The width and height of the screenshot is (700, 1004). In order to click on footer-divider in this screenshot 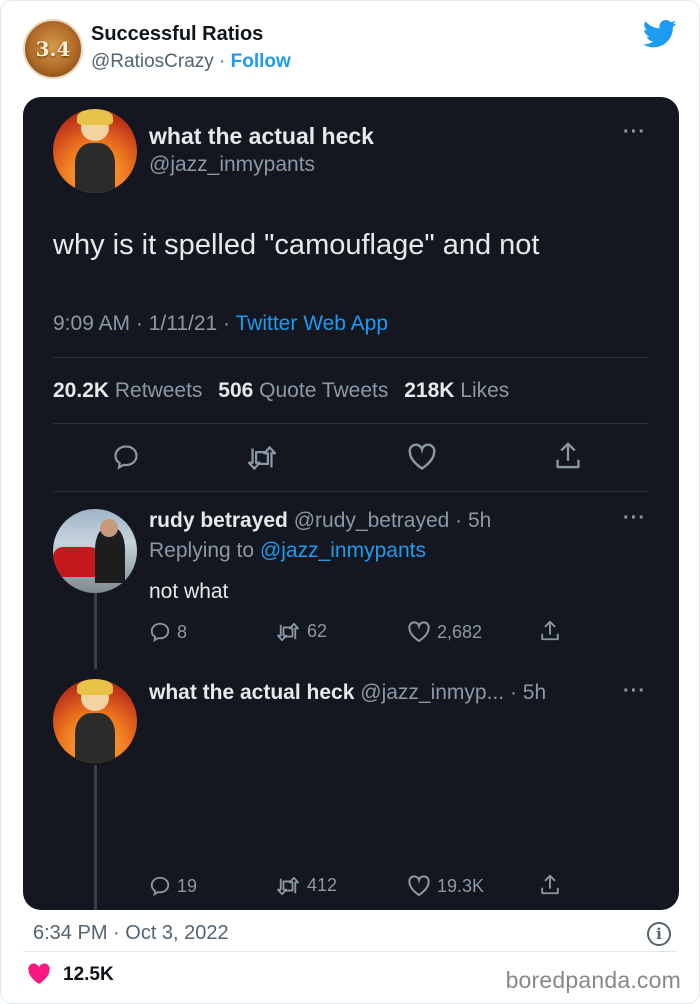, I will do `click(350, 951)`.